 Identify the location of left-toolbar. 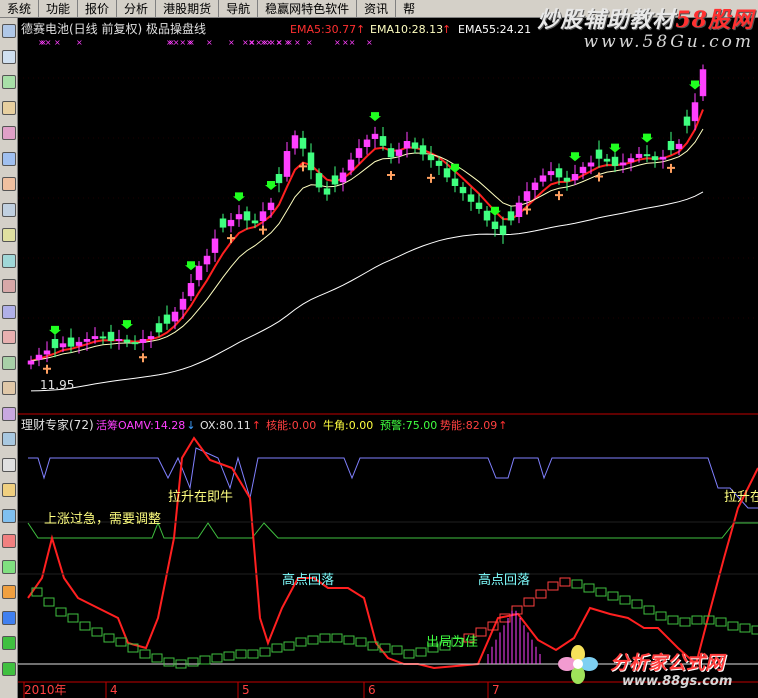
(9, 358).